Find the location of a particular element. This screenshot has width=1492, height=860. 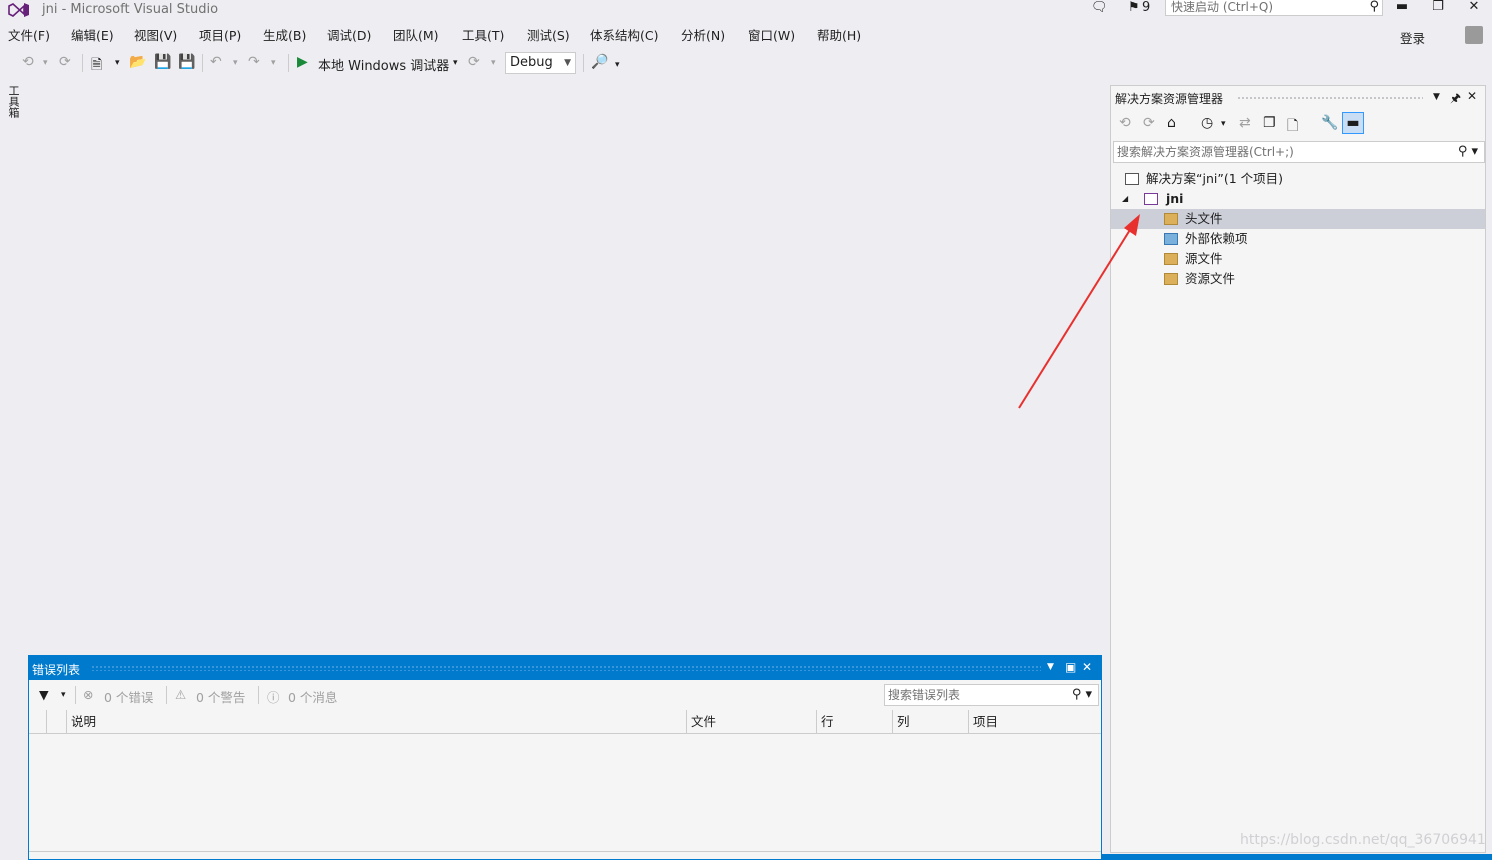

solution-explorer-toolbar: ⟲ ⟳ ⌂ ◷ ▾ ⇄ ❐ 🗋 🔧 ▬ is located at coordinates (1298, 125).